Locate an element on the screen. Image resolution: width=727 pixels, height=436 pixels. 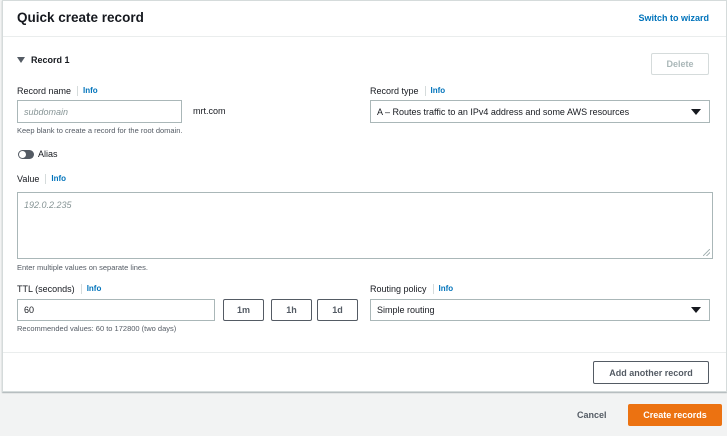
record-name-label: Record name is located at coordinates (44, 91).